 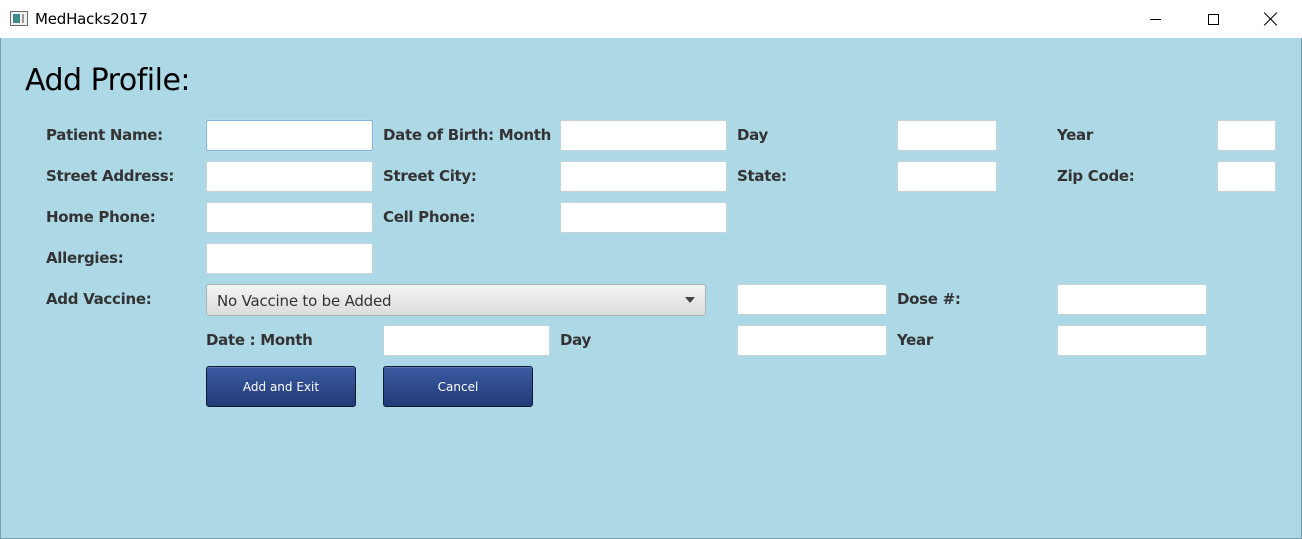 I want to click on dob-month-field, so click(x=643, y=135).